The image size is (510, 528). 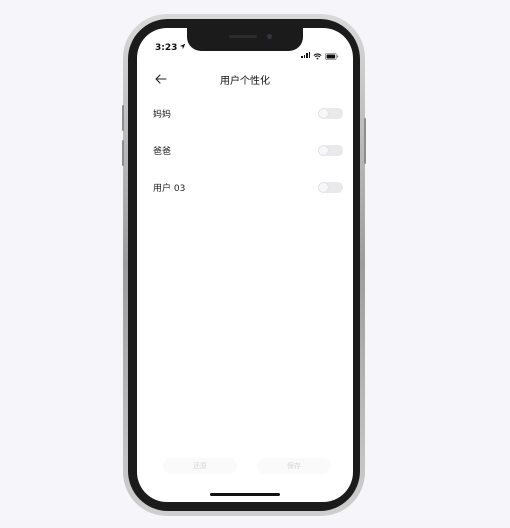 I want to click on power-button, so click(x=365, y=141).